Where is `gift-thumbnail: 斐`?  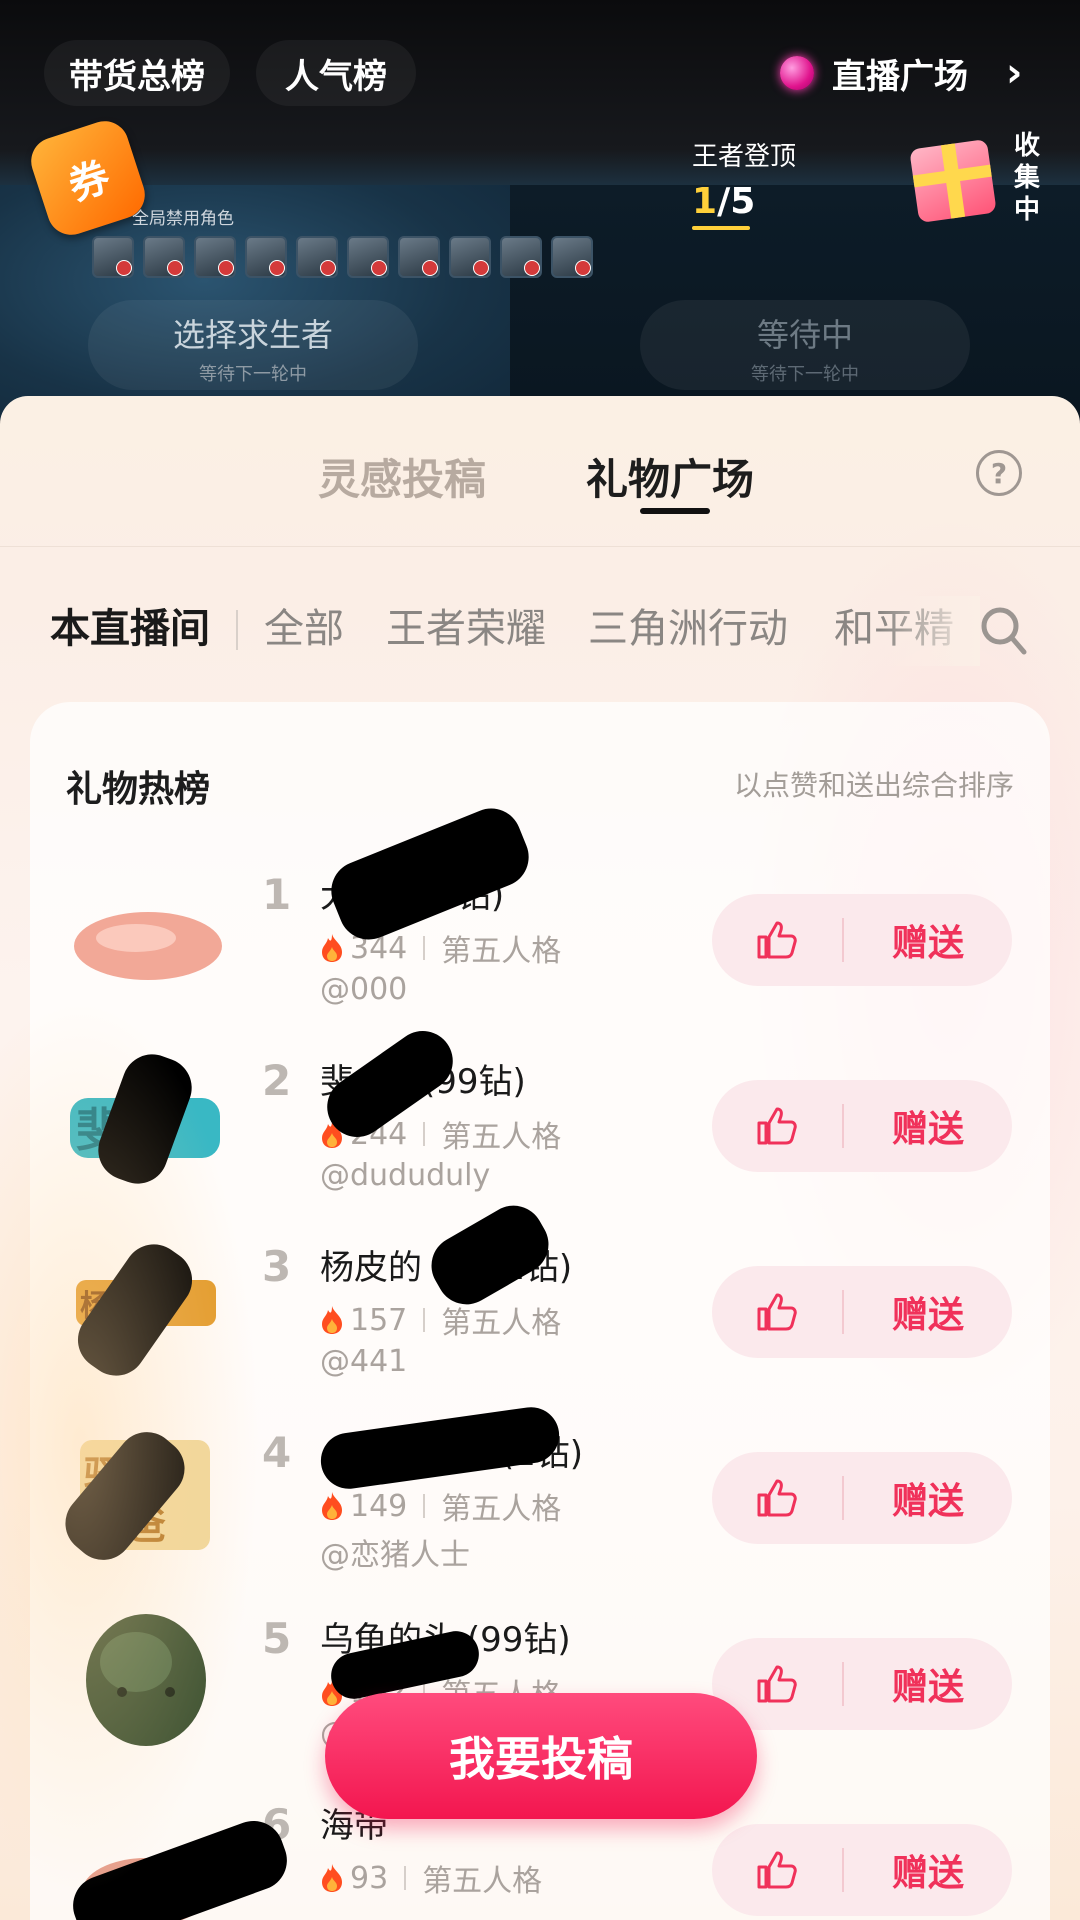
gift-thumbnail: 斐 is located at coordinates (145, 1128).